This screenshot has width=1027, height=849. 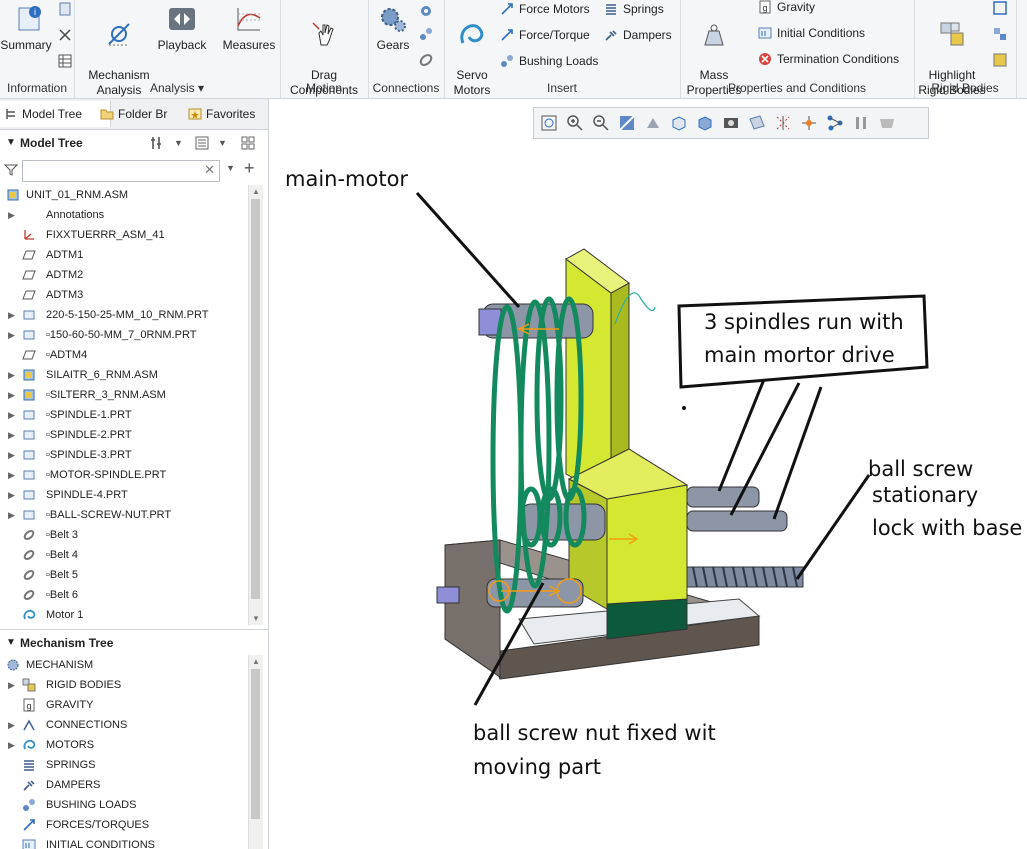 What do you see at coordinates (124, 705) in the screenshot?
I see `mechanism-tree-item-row: g GRAVITY` at bounding box center [124, 705].